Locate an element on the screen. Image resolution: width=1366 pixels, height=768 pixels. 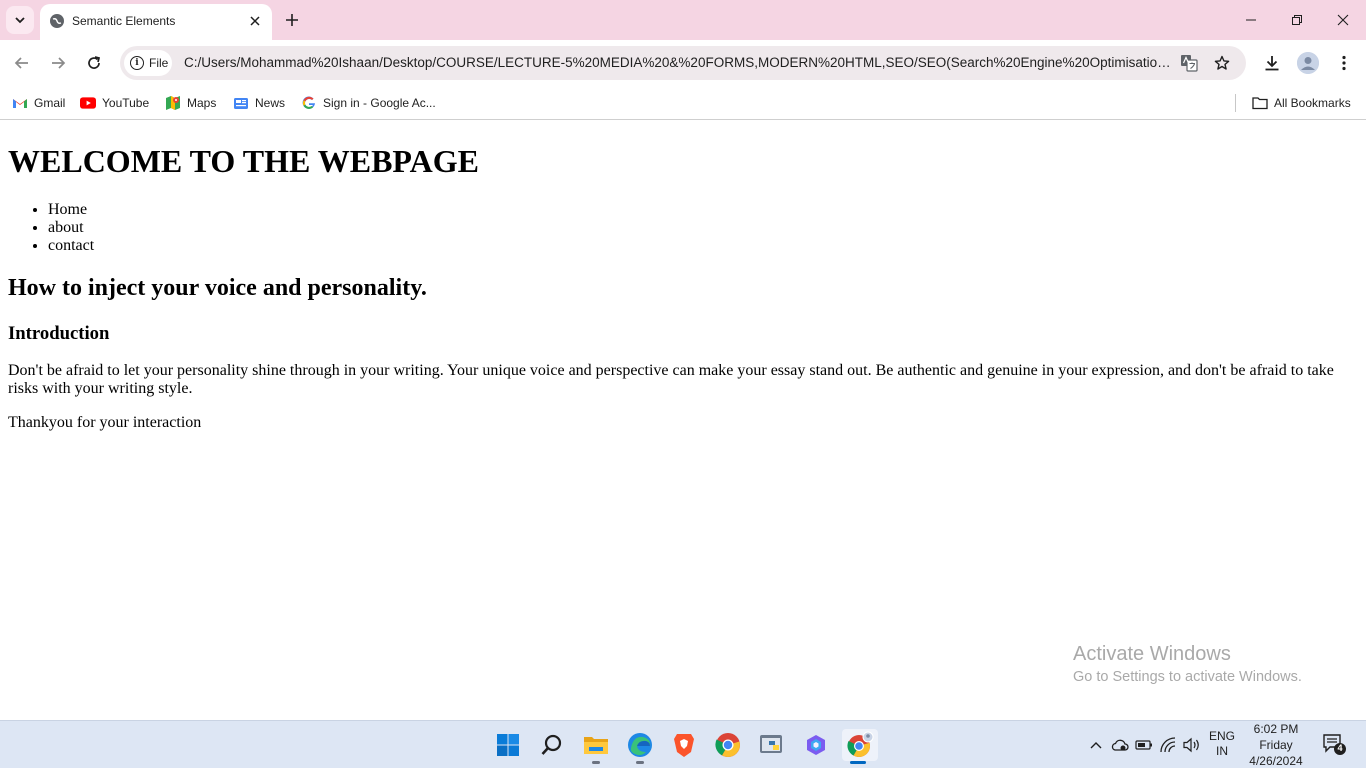
youtube-icon is located at coordinates (88, 103).